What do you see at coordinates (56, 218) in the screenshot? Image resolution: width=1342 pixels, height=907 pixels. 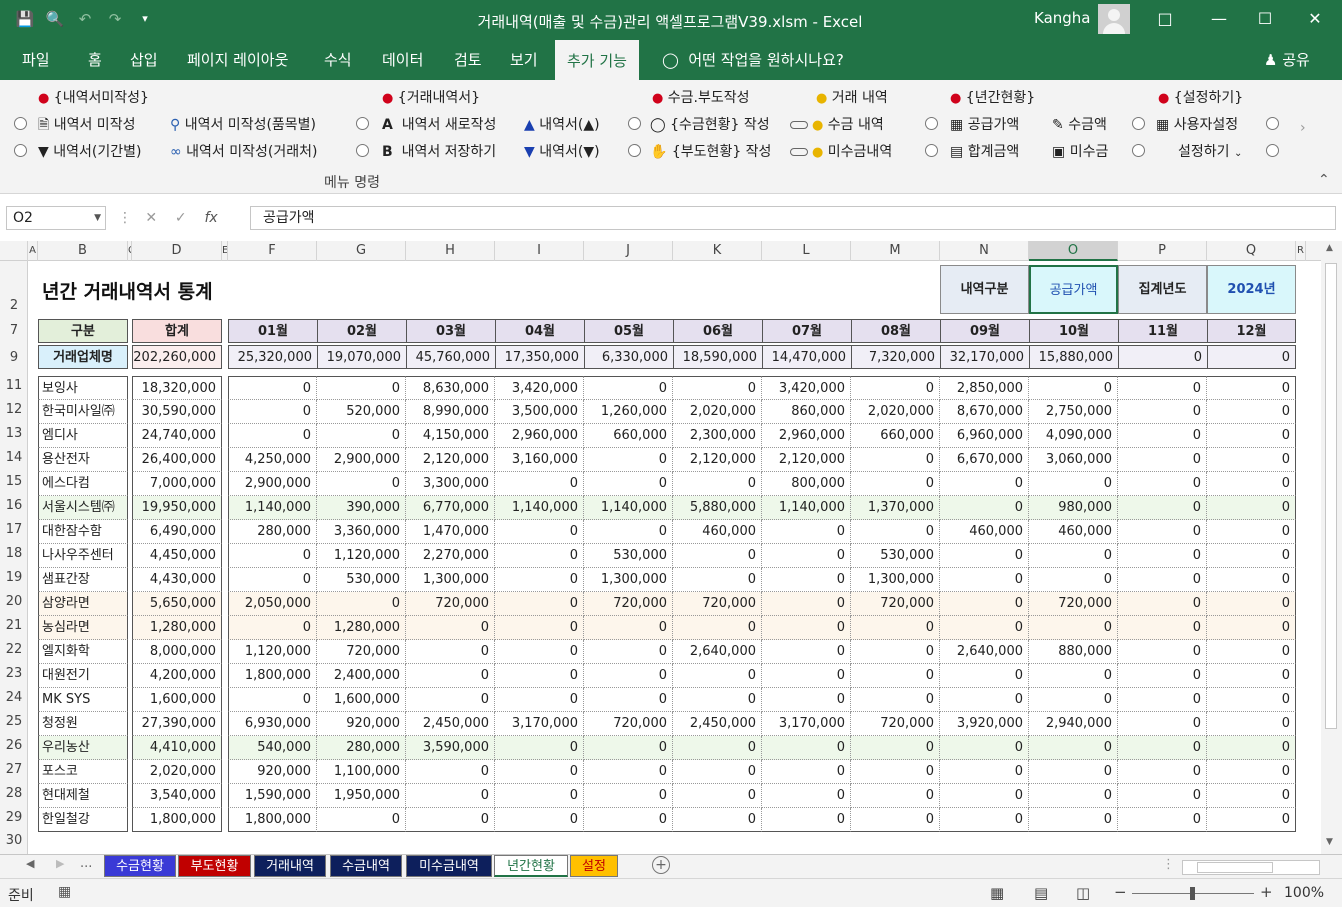 I see `name-box: O2 ▼` at bounding box center [56, 218].